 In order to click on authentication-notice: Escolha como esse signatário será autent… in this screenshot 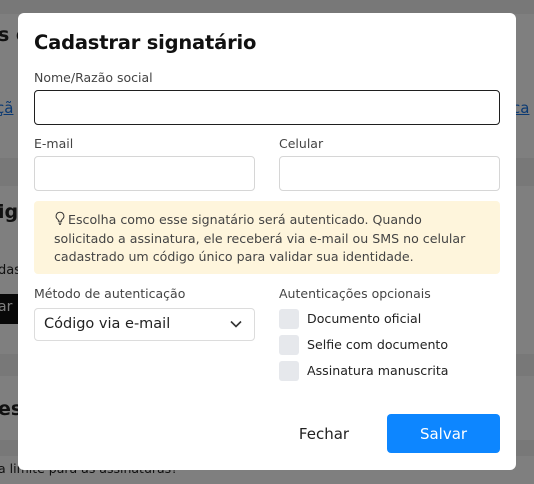, I will do `click(267, 237)`.